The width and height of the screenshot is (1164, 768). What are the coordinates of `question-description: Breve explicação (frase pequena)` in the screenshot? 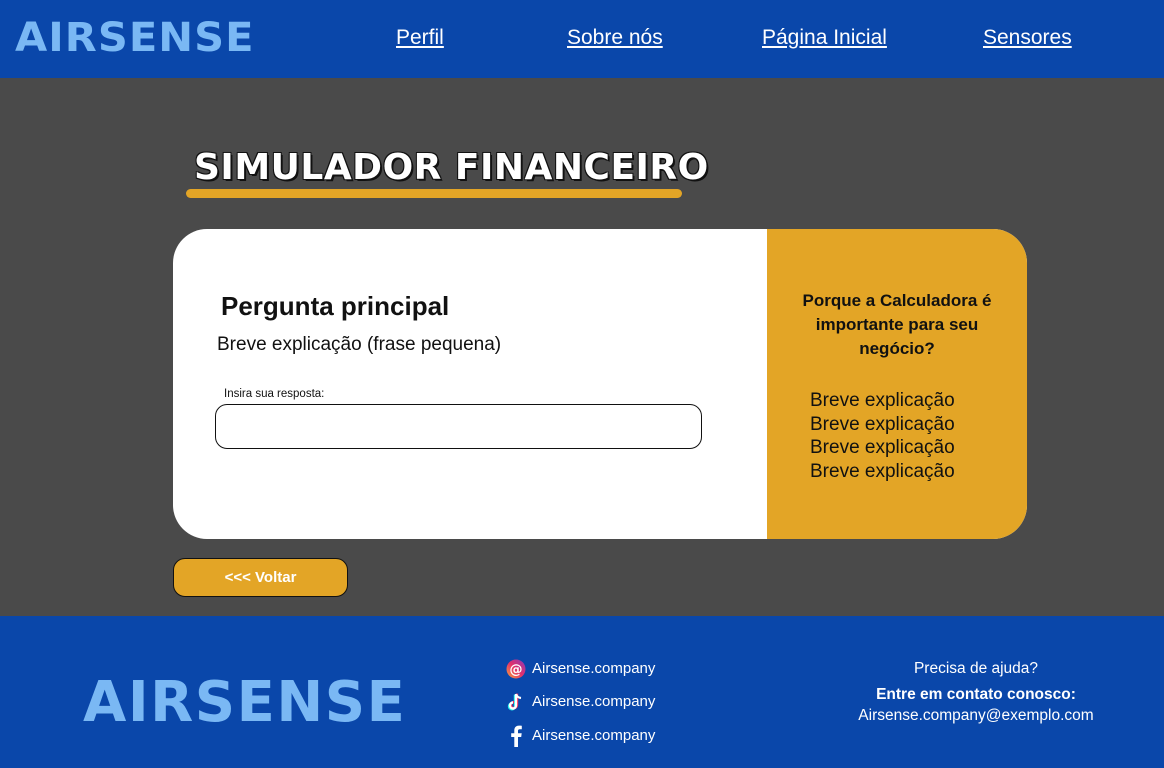 It's located at (359, 344).